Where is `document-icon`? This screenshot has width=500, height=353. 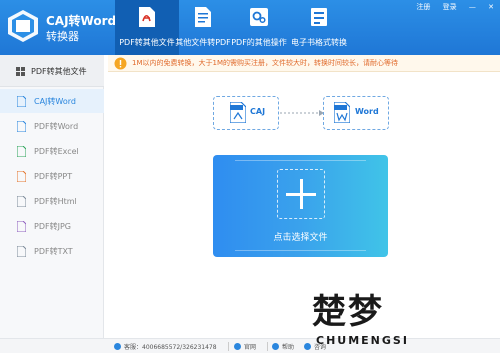 document-icon is located at coordinates (203, 17).